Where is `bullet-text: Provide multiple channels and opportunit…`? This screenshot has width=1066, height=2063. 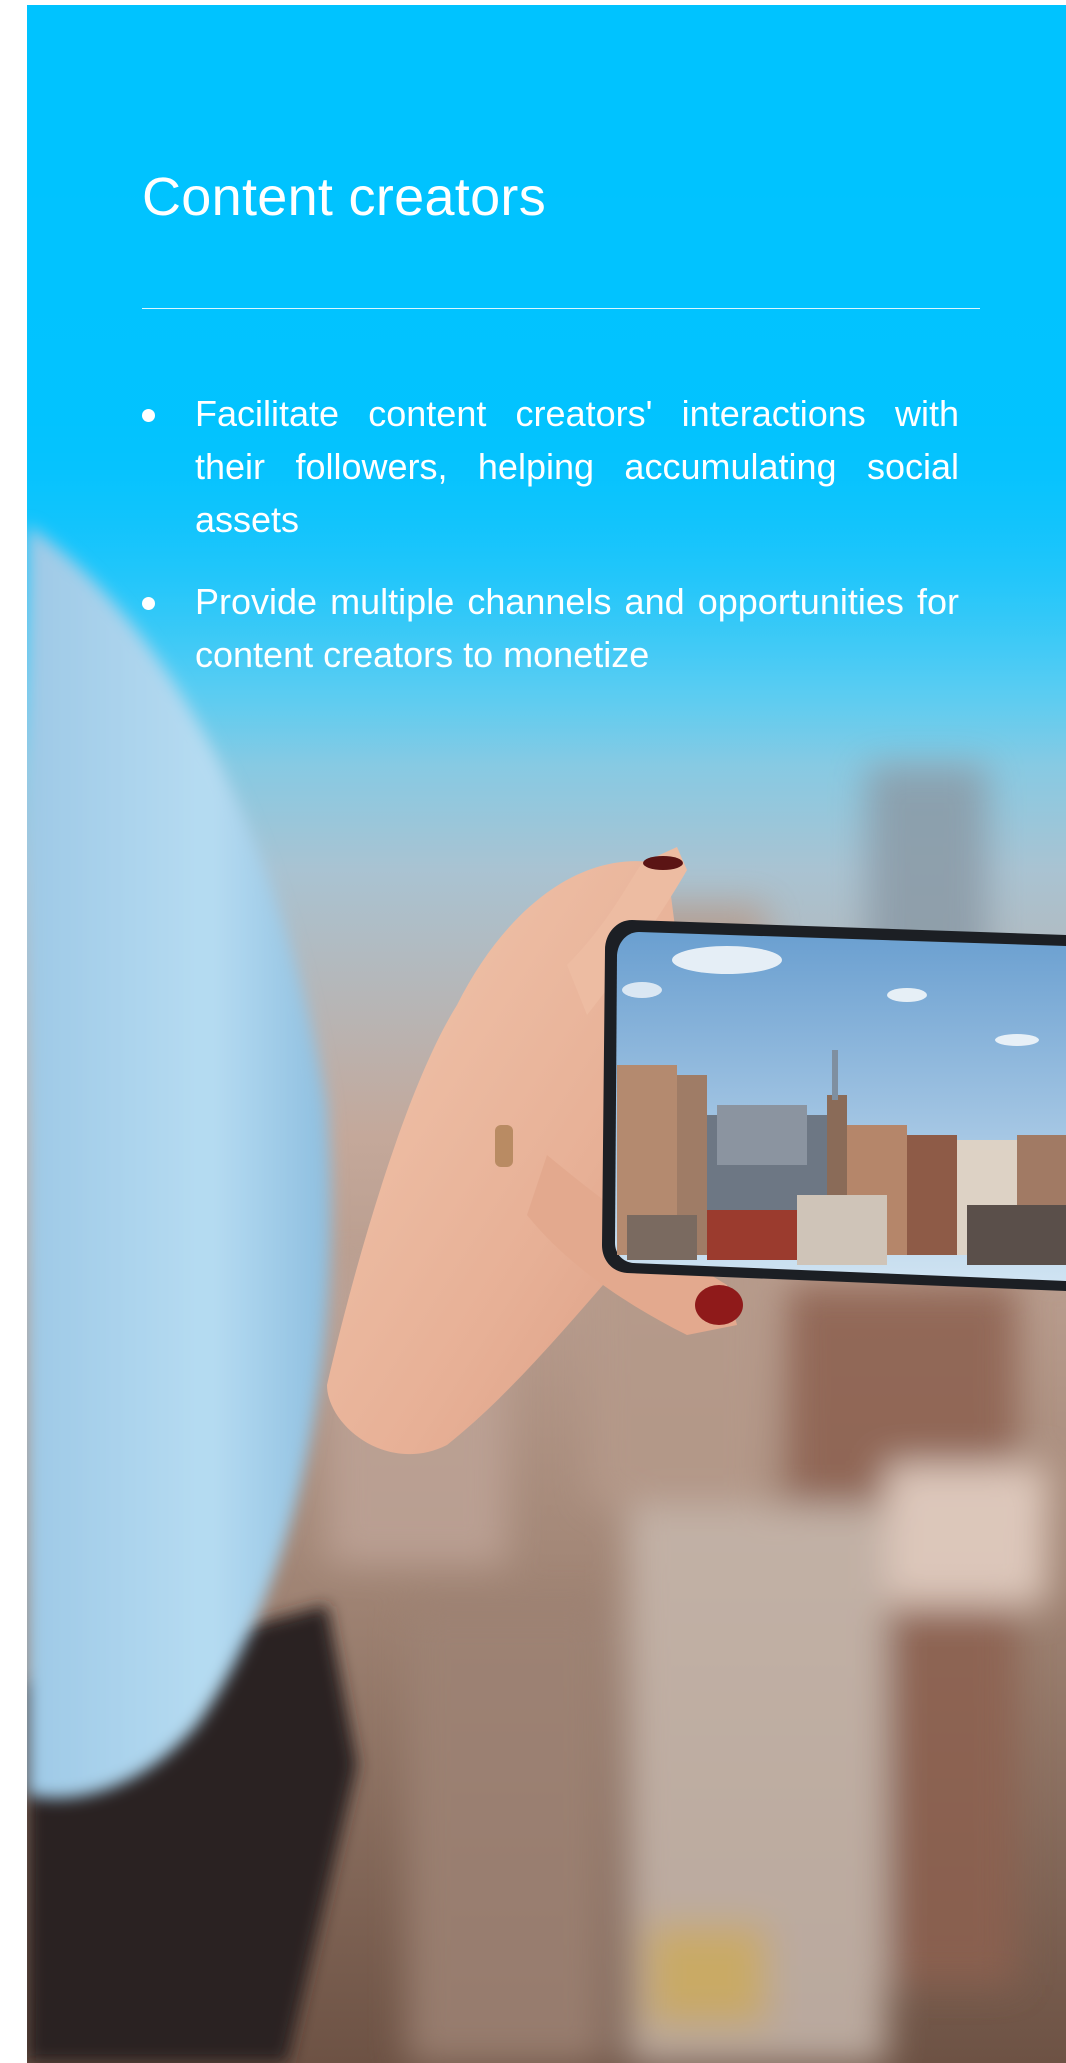
bullet-text: Provide multiple channels and opportunit… is located at coordinates (577, 628).